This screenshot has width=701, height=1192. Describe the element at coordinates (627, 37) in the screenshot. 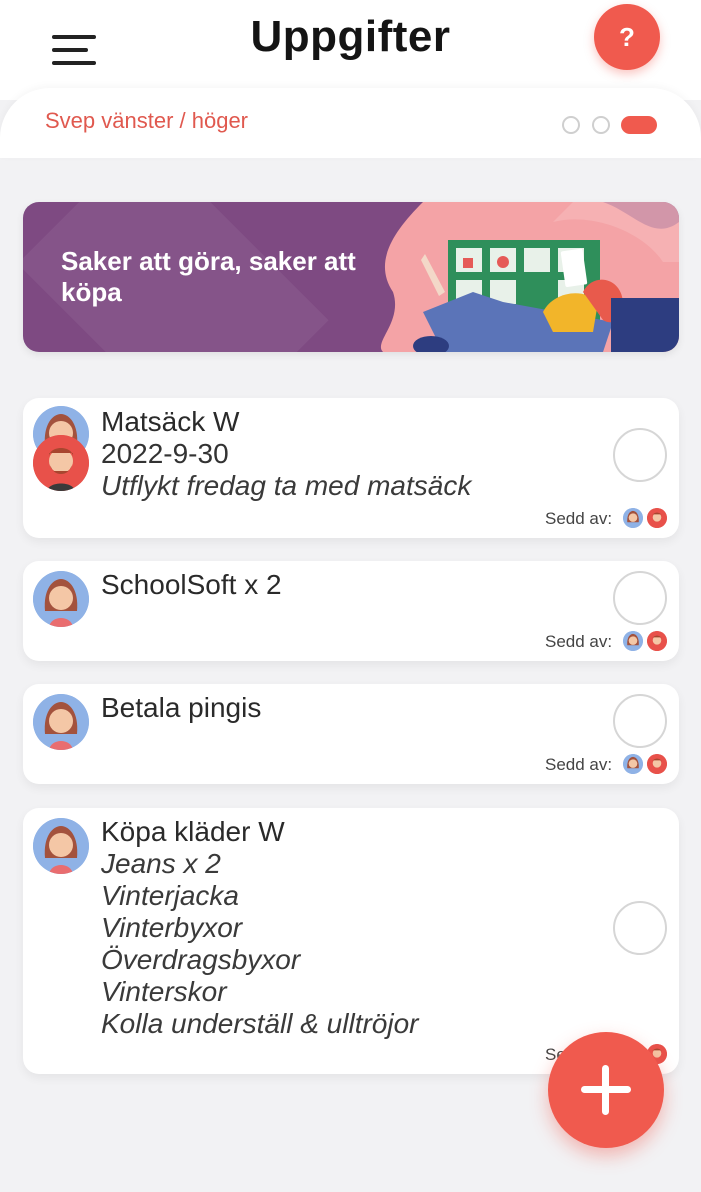

I see `help-button: ?` at that location.